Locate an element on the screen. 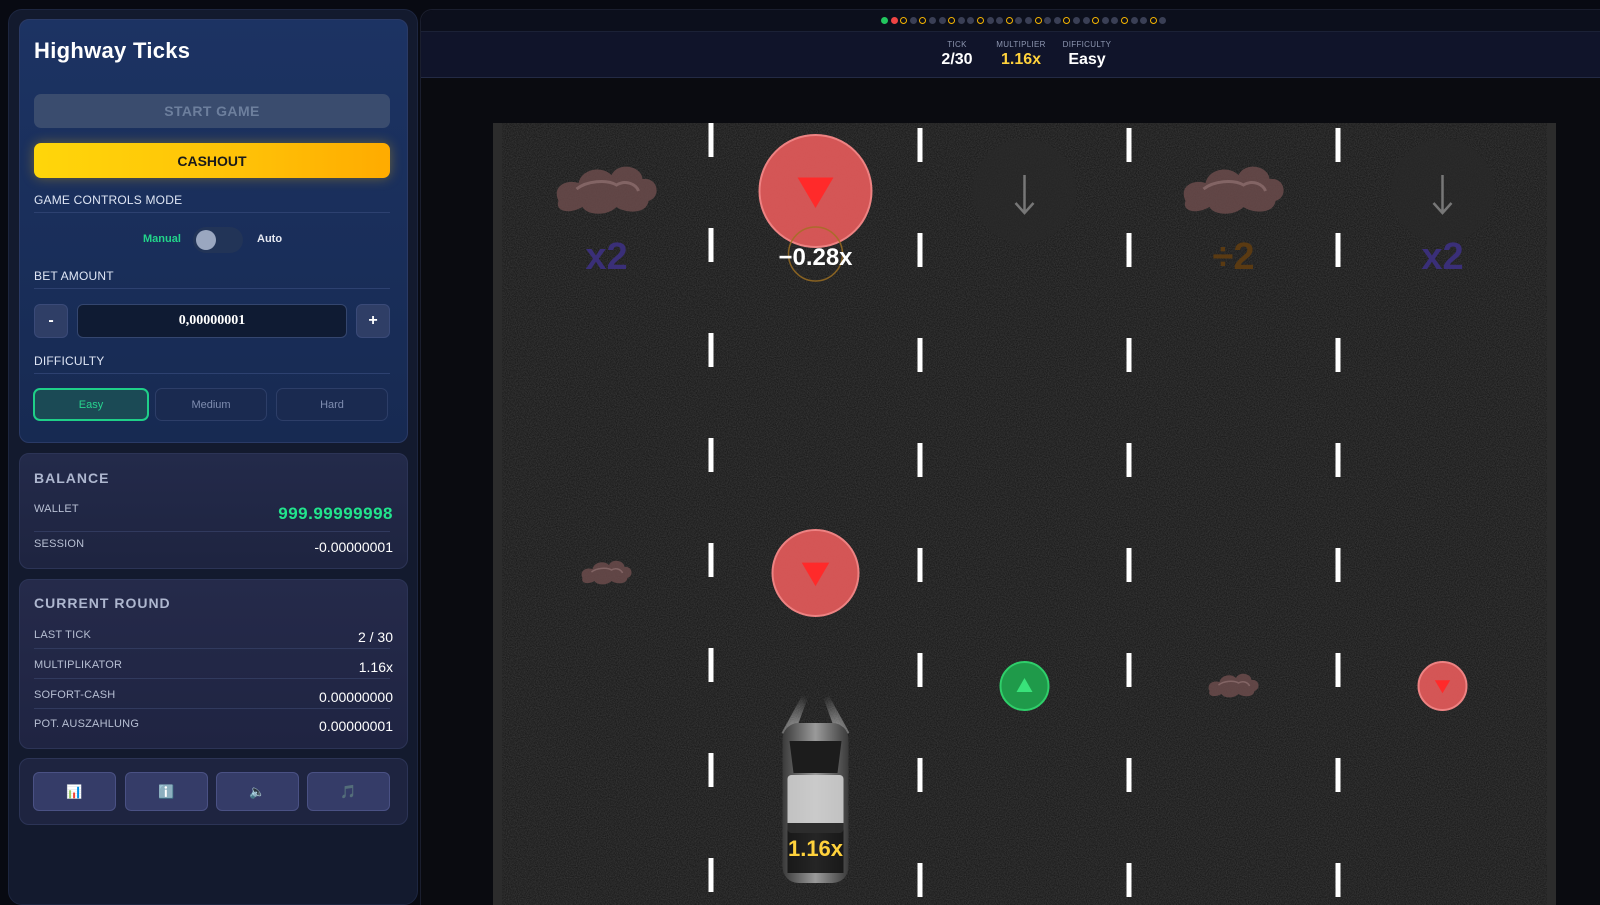 The image size is (1600, 905). bet-amount-label: BET AMOUNT is located at coordinates (74, 276).